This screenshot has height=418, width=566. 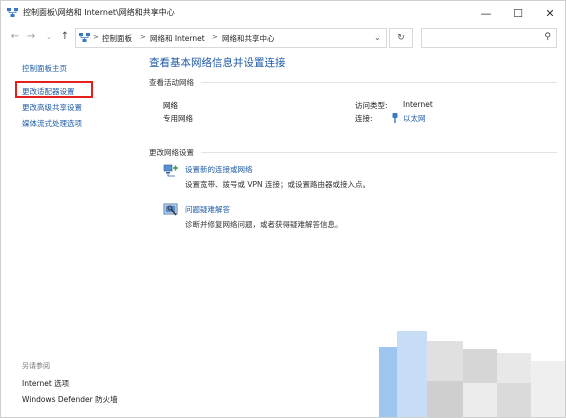 I want to click on refresh-icon: ↻, so click(x=401, y=38).